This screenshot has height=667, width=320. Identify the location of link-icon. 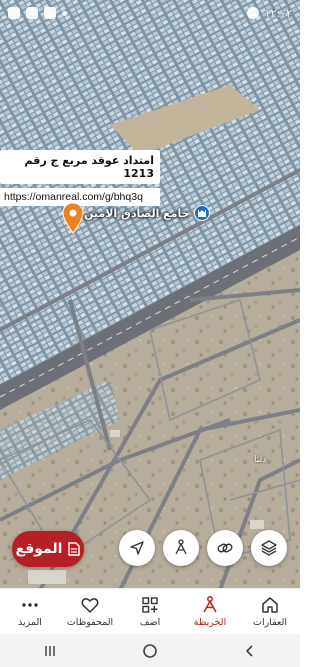
(225, 548).